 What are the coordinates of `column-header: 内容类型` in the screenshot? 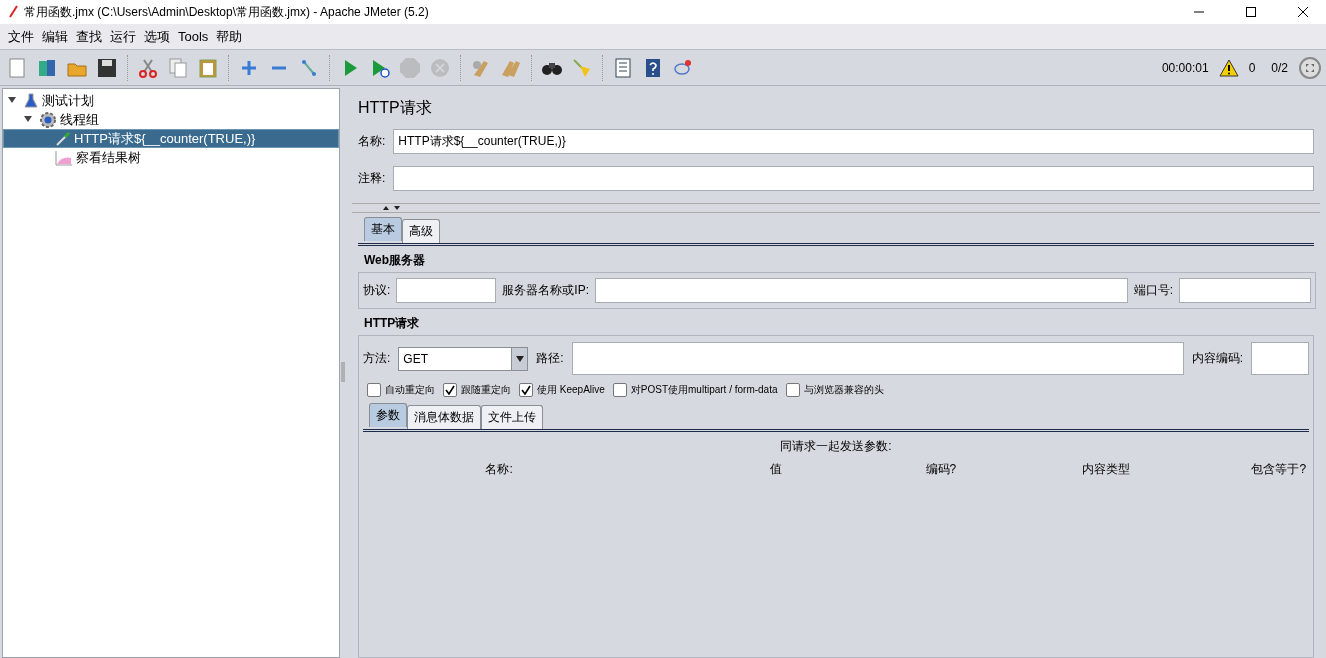 It's located at (1106, 469).